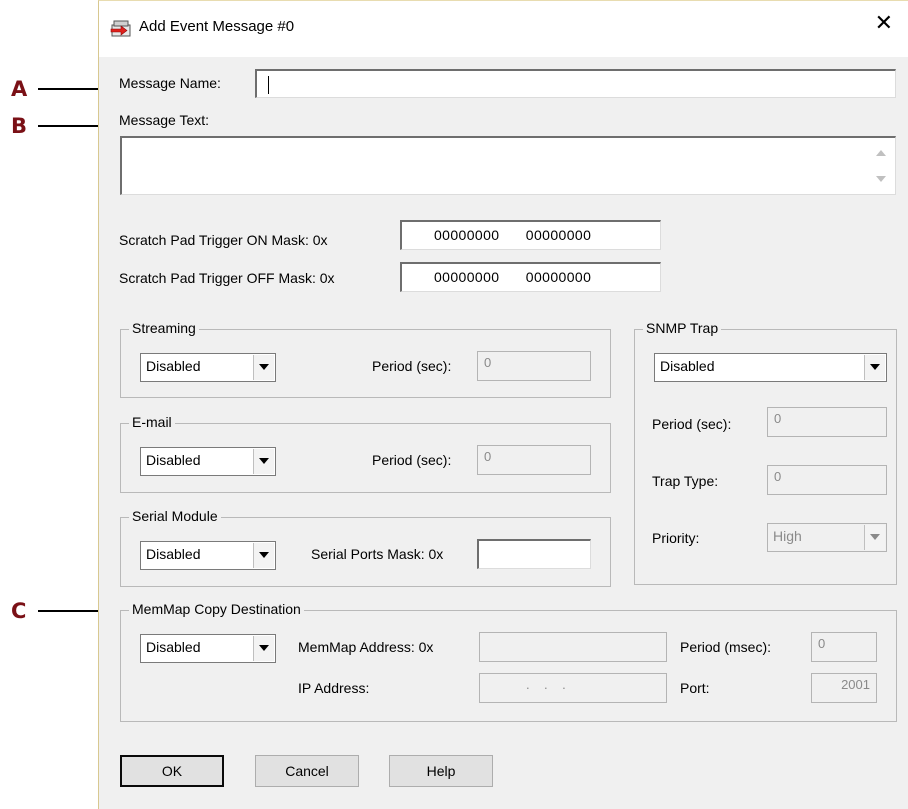  What do you see at coordinates (173, 366) in the screenshot?
I see `streaming-mode-value: Disabled` at bounding box center [173, 366].